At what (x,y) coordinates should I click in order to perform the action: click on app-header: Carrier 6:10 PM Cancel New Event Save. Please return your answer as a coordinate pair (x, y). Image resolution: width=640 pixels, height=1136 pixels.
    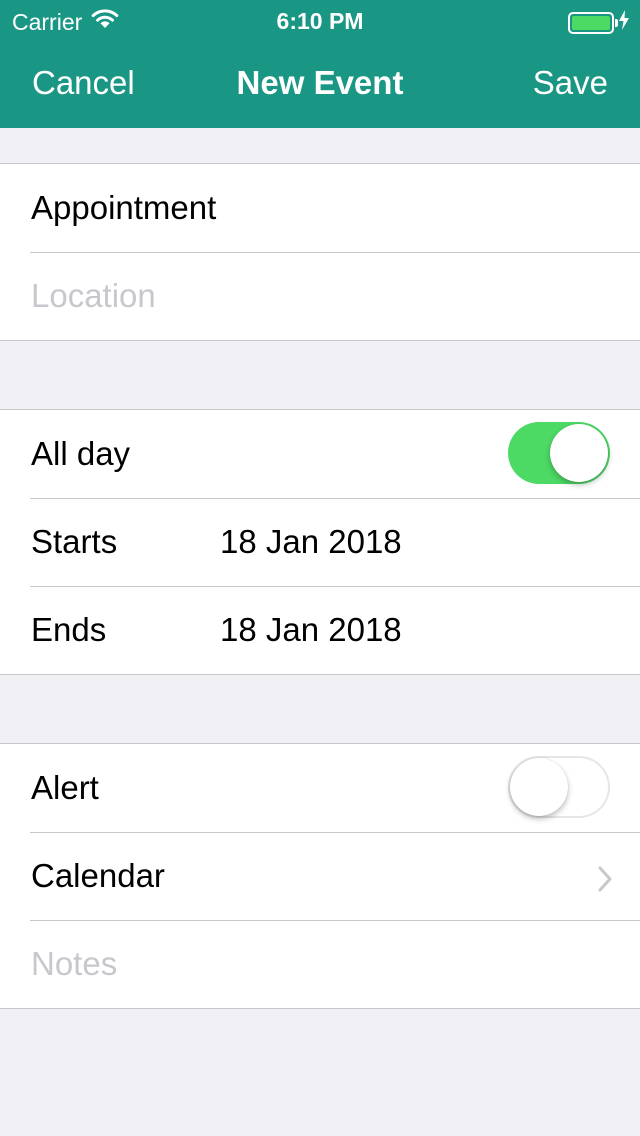
    Looking at the image, I should click on (320, 64).